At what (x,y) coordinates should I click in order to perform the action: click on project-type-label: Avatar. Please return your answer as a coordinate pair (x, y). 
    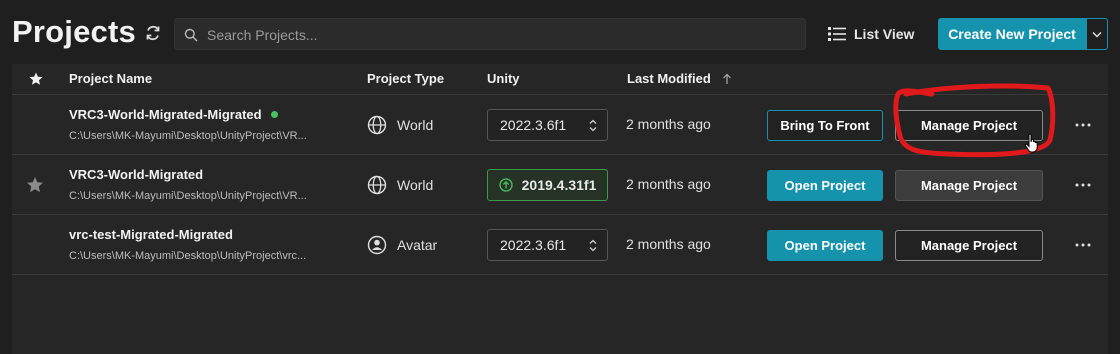
    Looking at the image, I should click on (417, 245).